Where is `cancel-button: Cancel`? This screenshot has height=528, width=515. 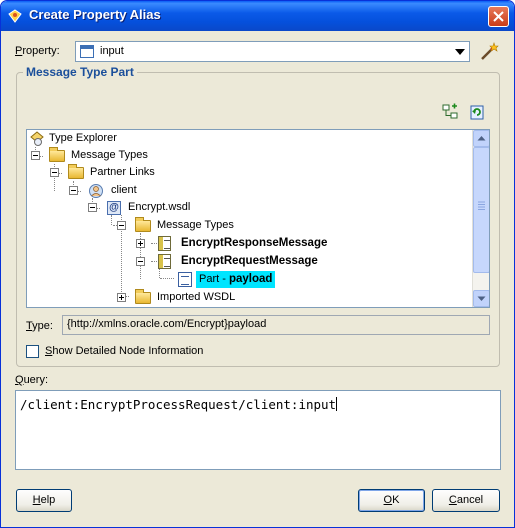
cancel-button: Cancel is located at coordinates (466, 500).